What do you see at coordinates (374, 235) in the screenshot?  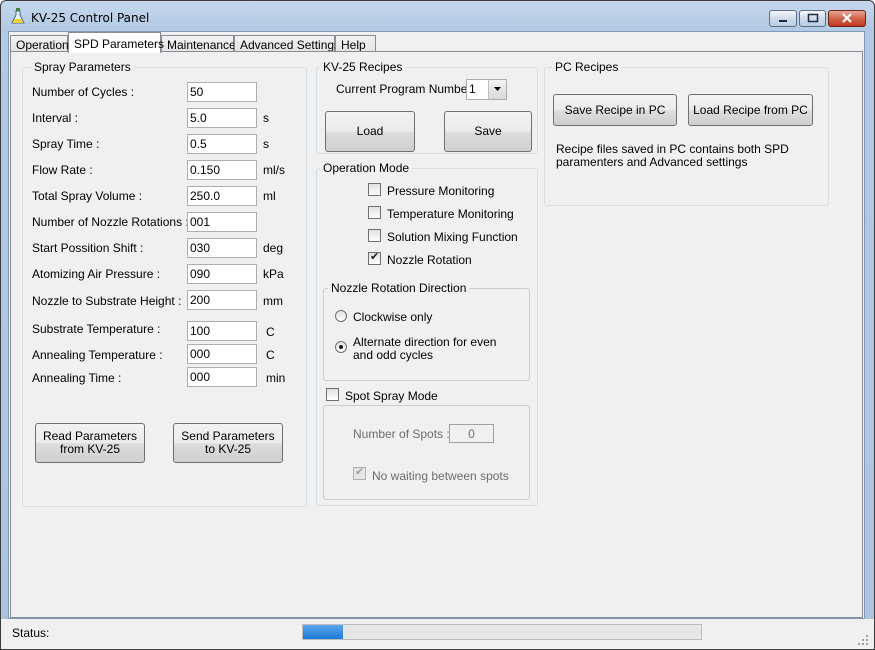 I see `solution-mixing-checkbox` at bounding box center [374, 235].